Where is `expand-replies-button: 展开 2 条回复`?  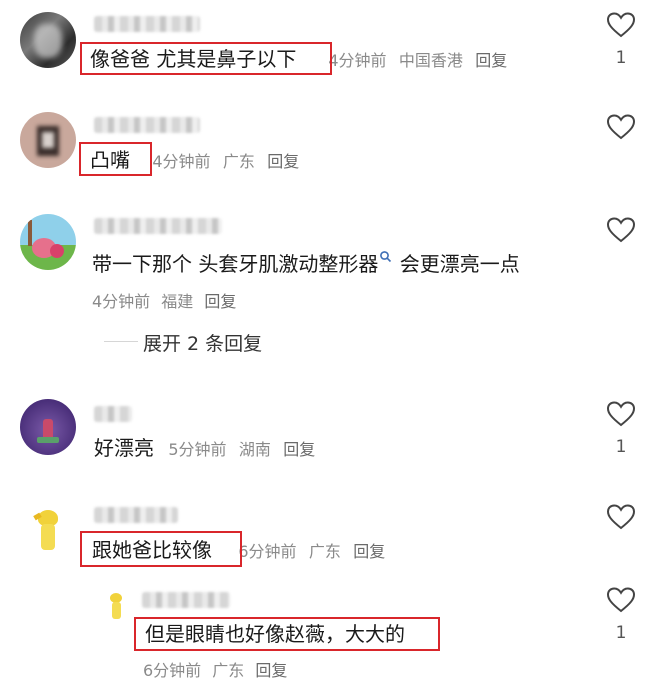 expand-replies-button: 展开 2 条回复 is located at coordinates (202, 342).